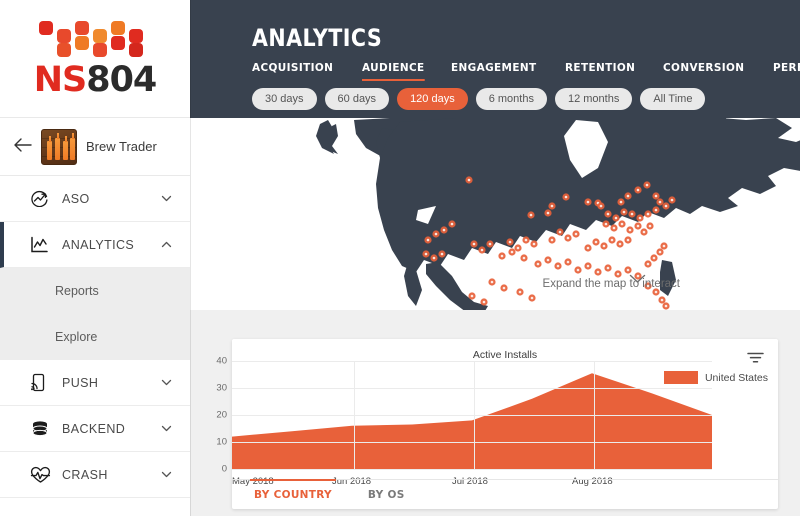 This screenshot has width=800, height=516. Describe the element at coordinates (755, 360) in the screenshot. I see `filter-icon` at that location.